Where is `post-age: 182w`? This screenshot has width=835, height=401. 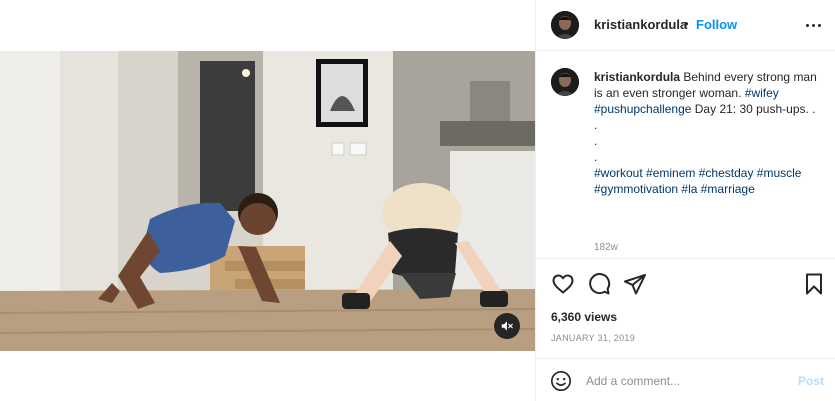 post-age: 182w is located at coordinates (606, 247).